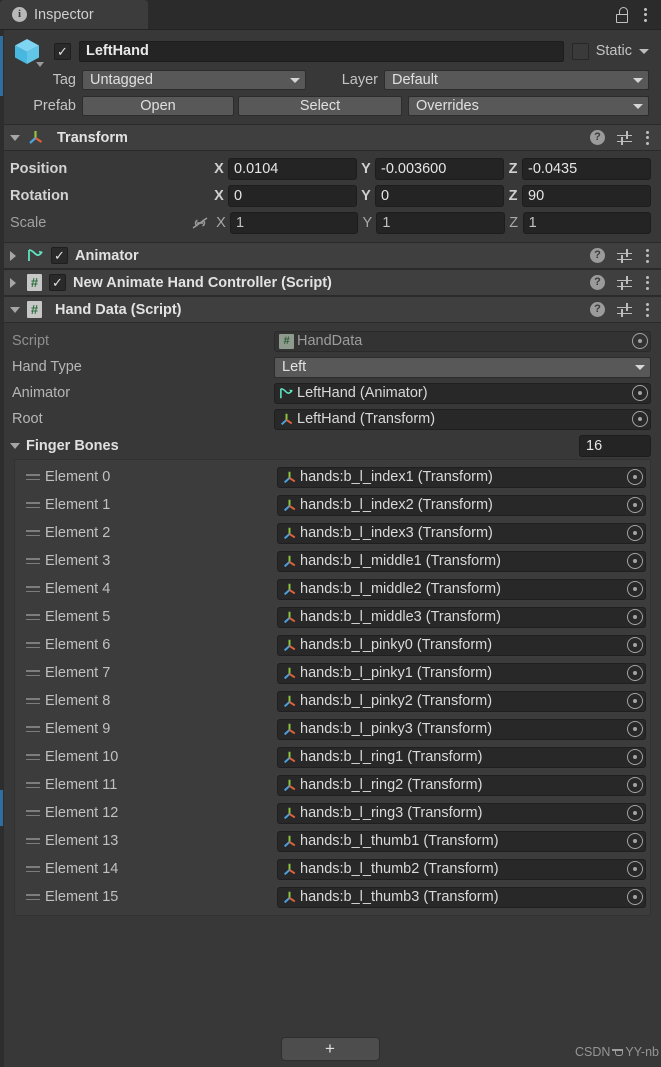 The width and height of the screenshot is (661, 1067). Describe the element at coordinates (15, 282) in the screenshot. I see `hand-controller-foldout-icon` at that location.